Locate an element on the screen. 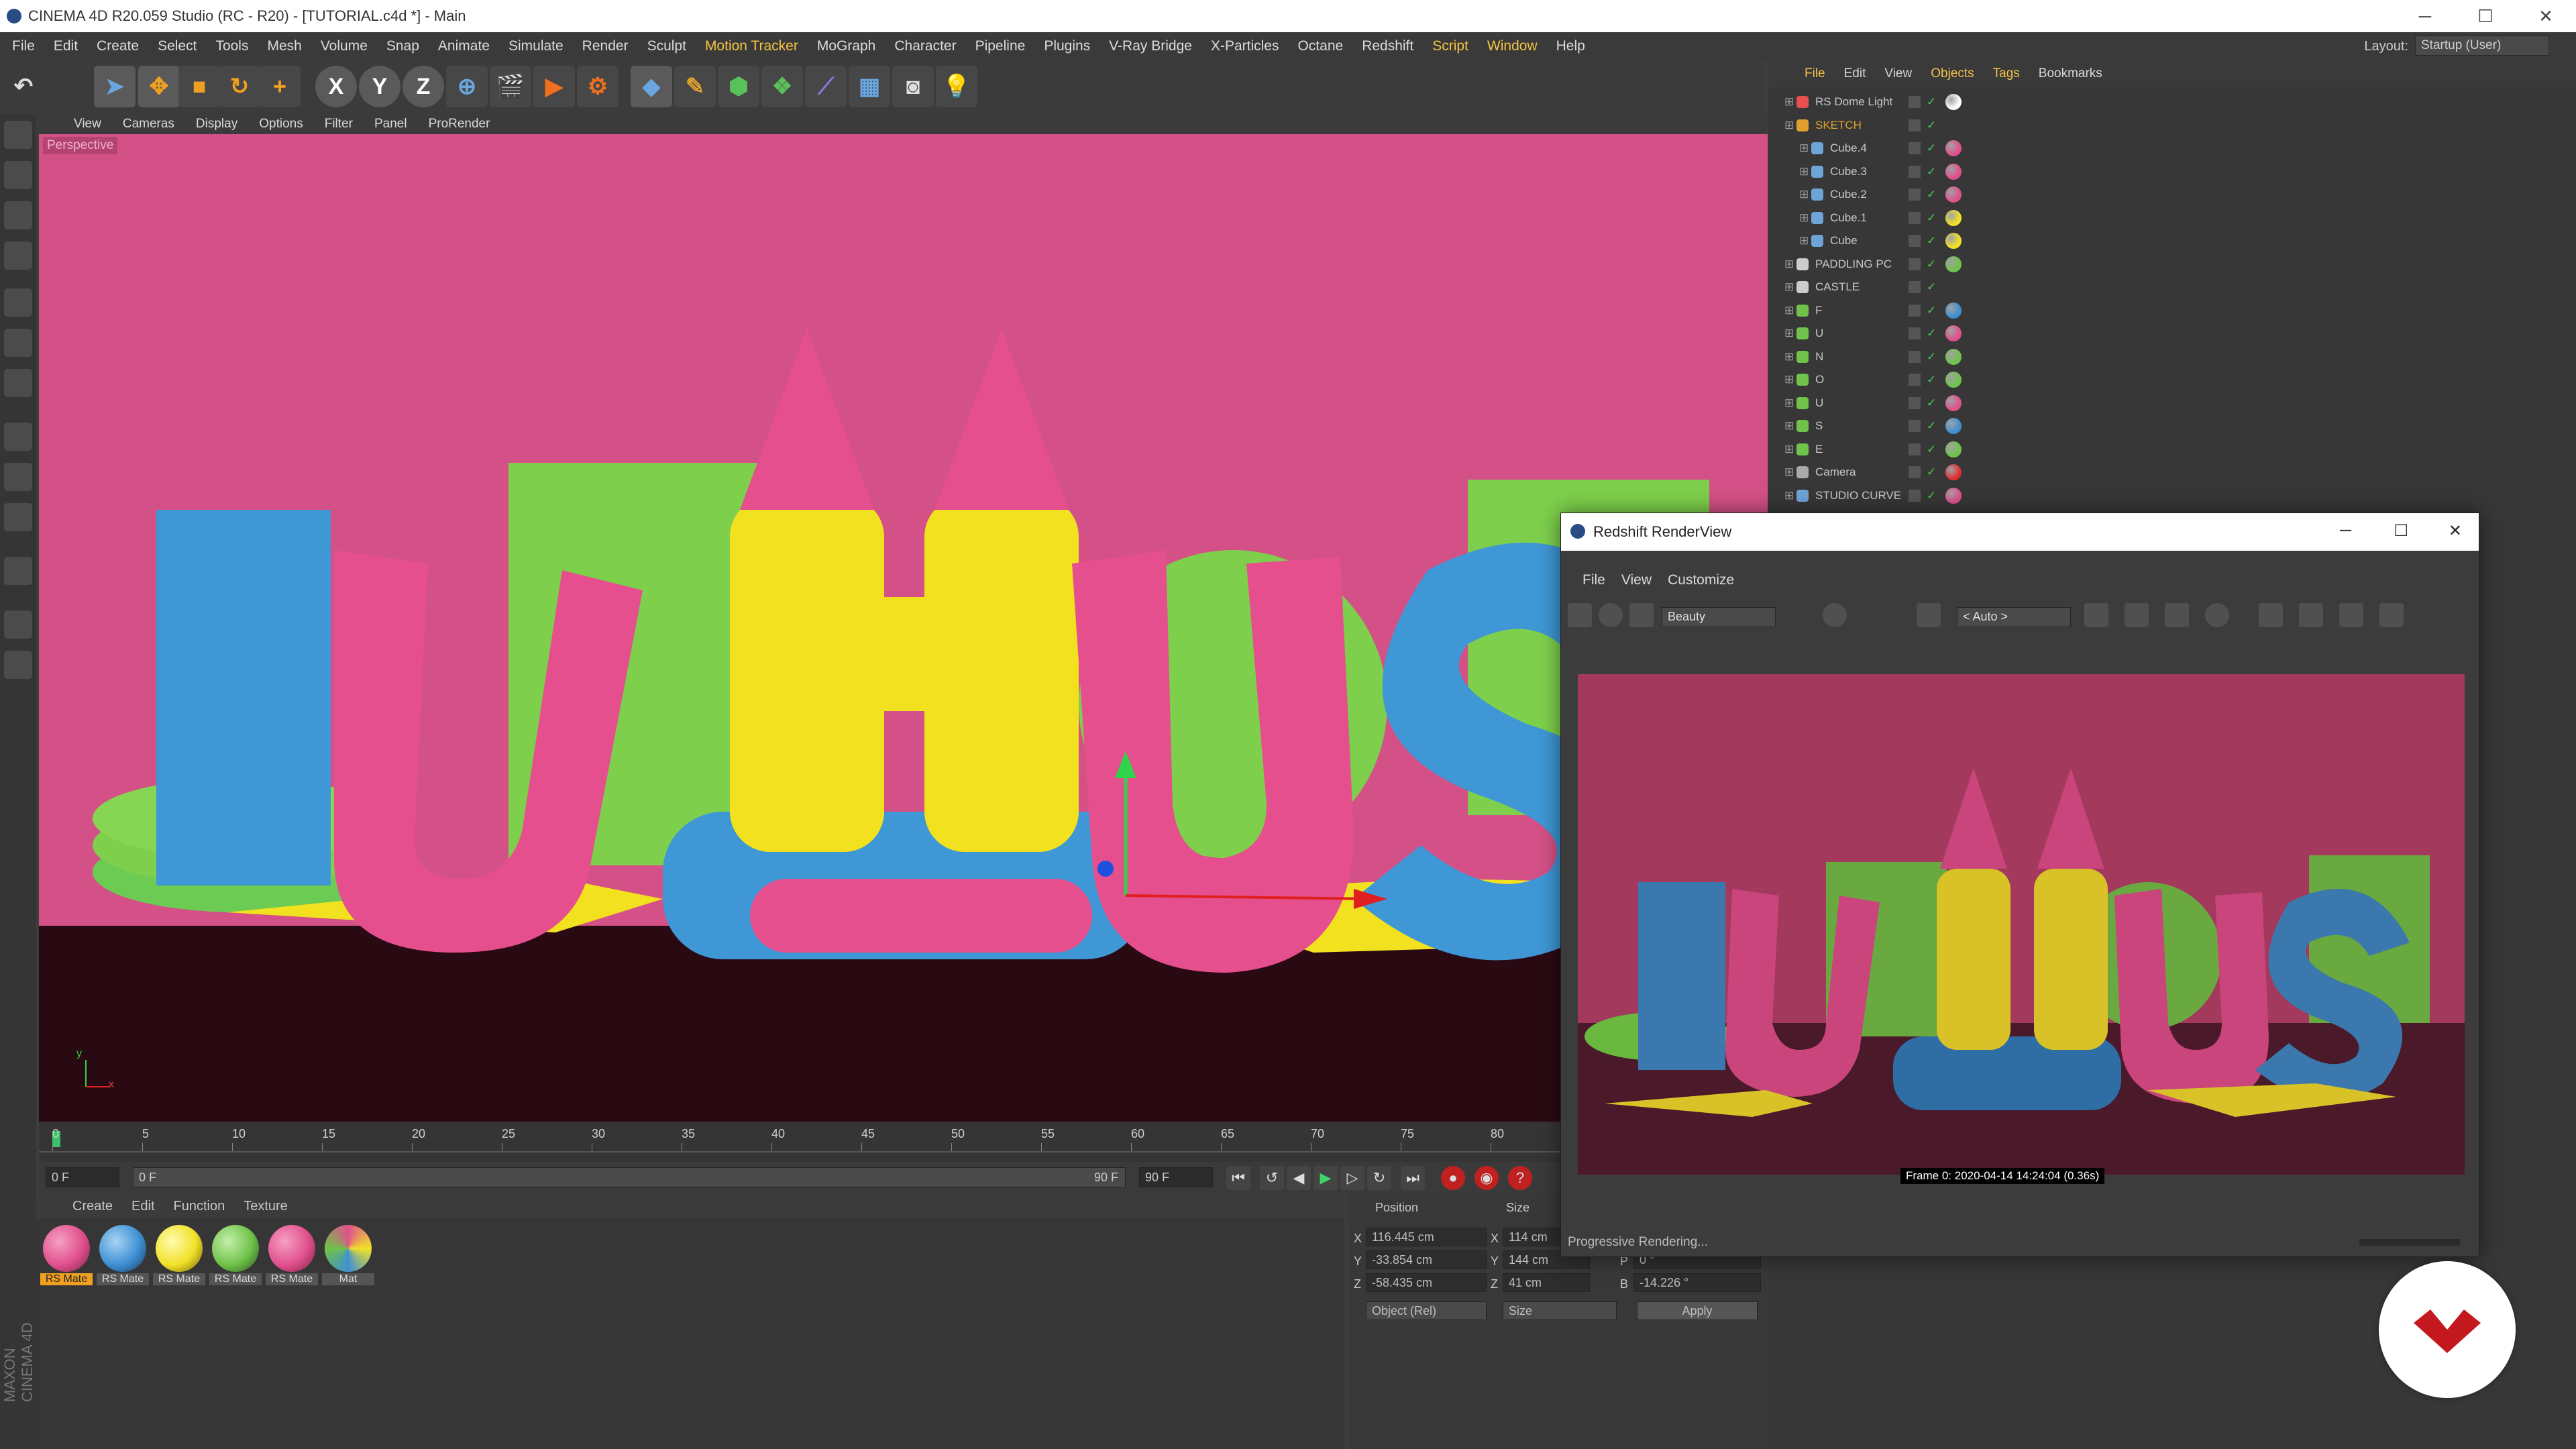  menu-octane: Octane is located at coordinates (1320, 46).